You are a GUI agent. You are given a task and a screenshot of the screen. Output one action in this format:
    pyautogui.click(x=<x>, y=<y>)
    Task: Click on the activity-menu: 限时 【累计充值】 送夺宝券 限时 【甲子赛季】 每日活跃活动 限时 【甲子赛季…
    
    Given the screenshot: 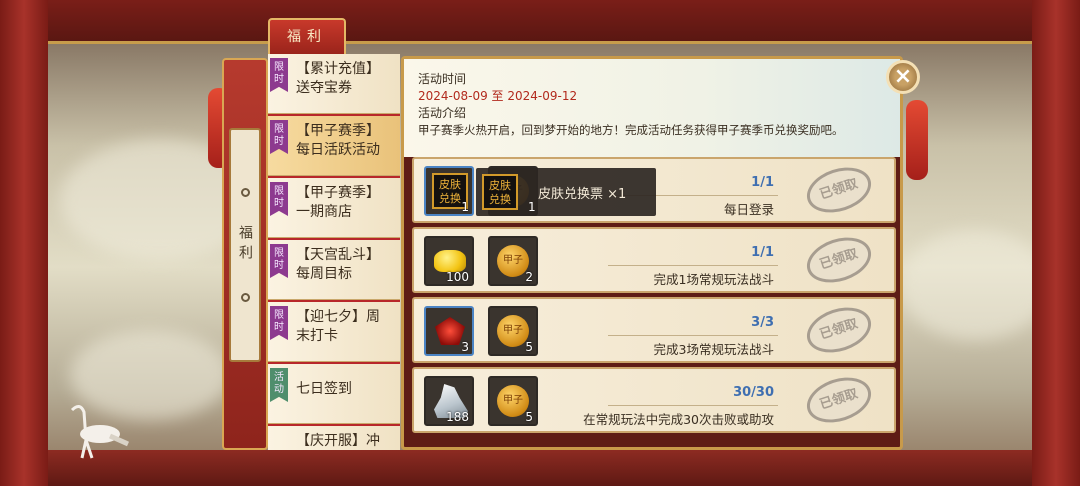 What is the action you would take?
    pyautogui.click(x=334, y=252)
    